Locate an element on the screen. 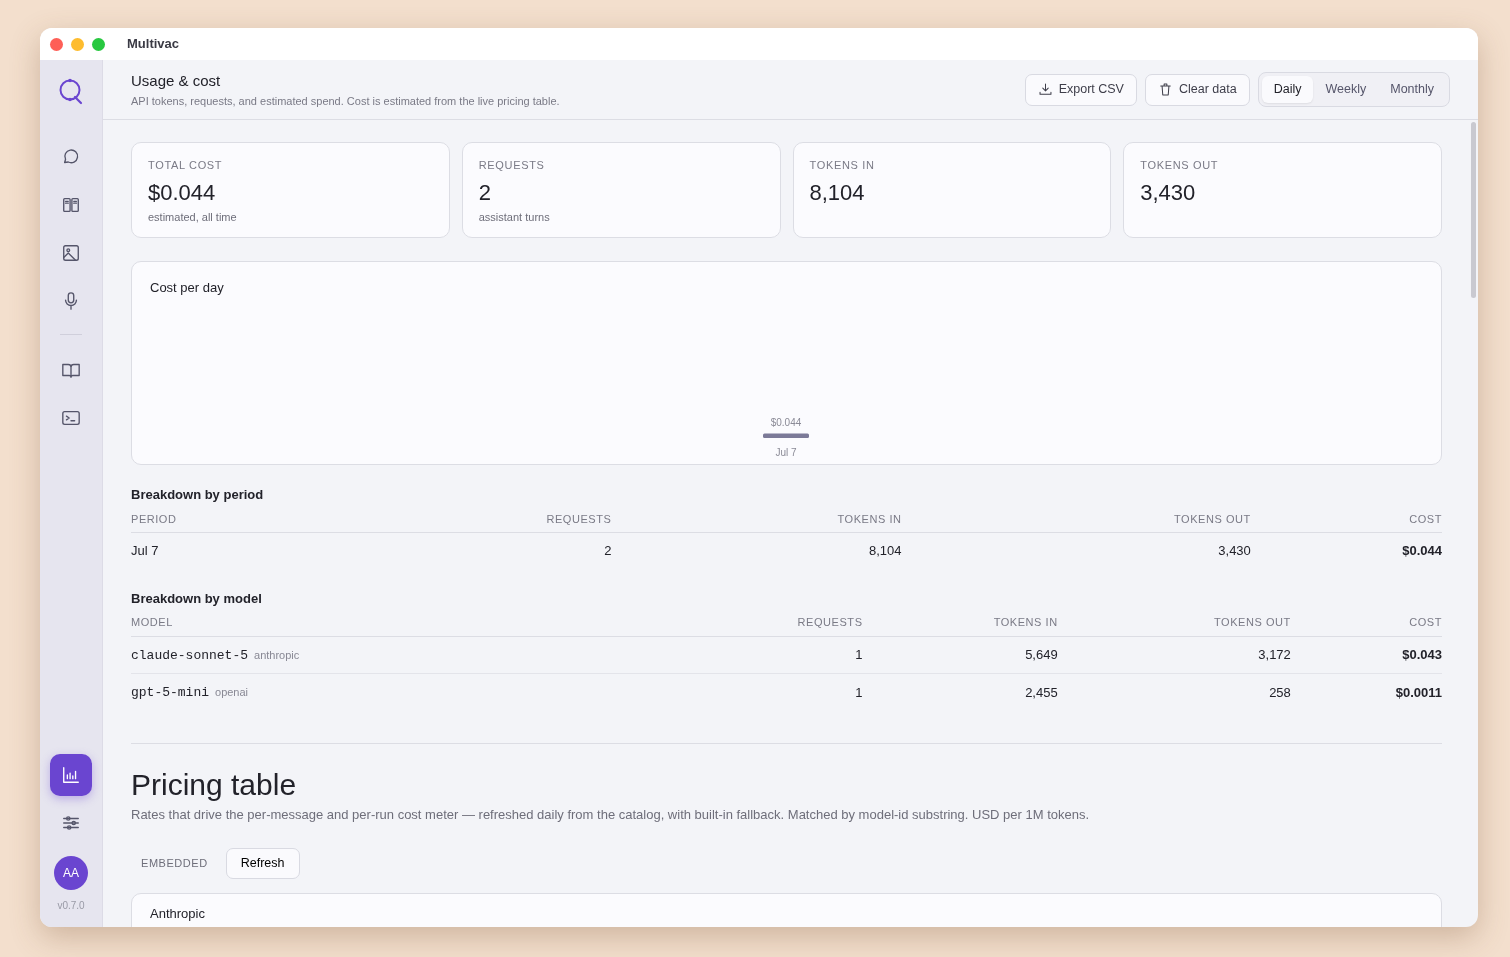 This screenshot has width=1510, height=957. nav-button is located at coordinates (71, 775).